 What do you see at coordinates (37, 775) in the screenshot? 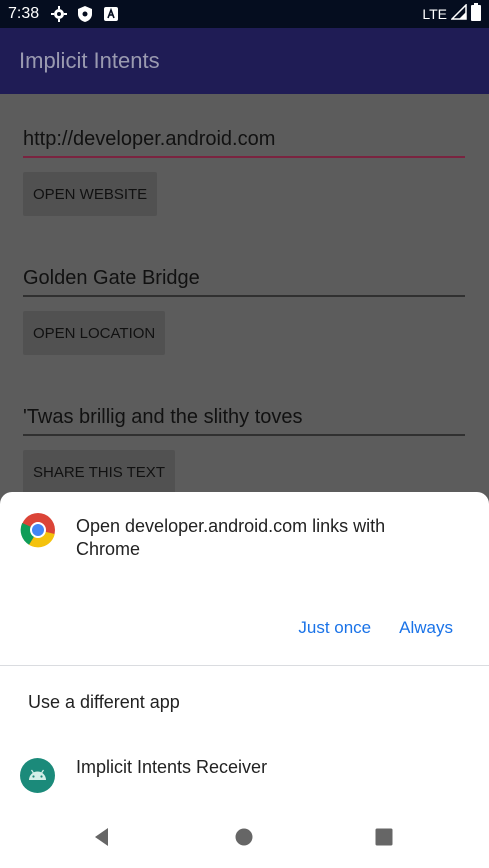
I see `android-icon` at bounding box center [37, 775].